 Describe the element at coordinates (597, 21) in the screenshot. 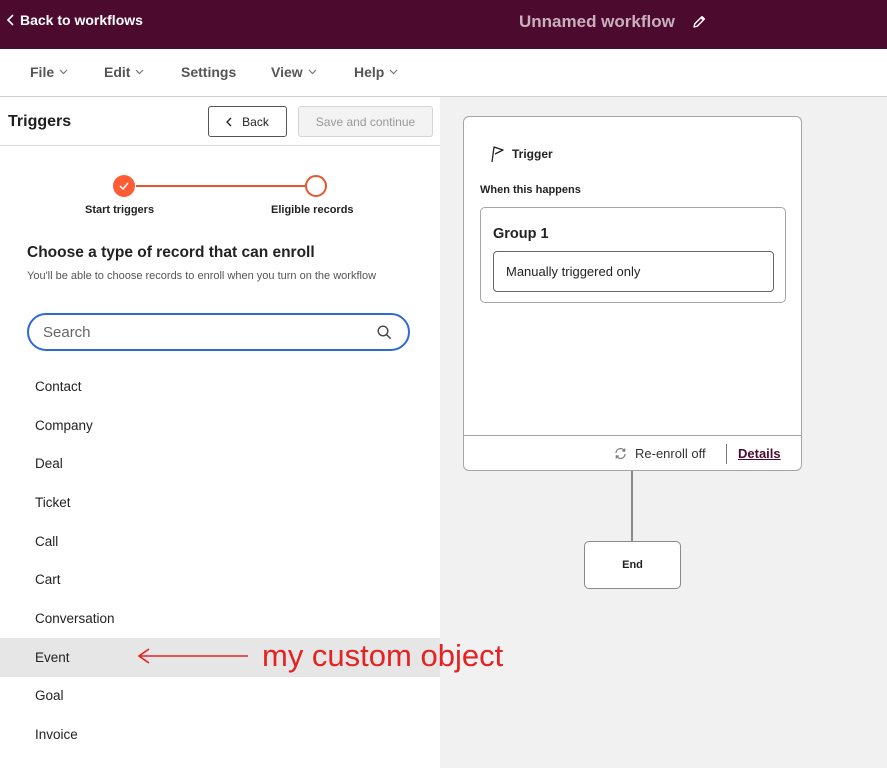

I see `workflow-title-text: Unnamed workflow` at that location.